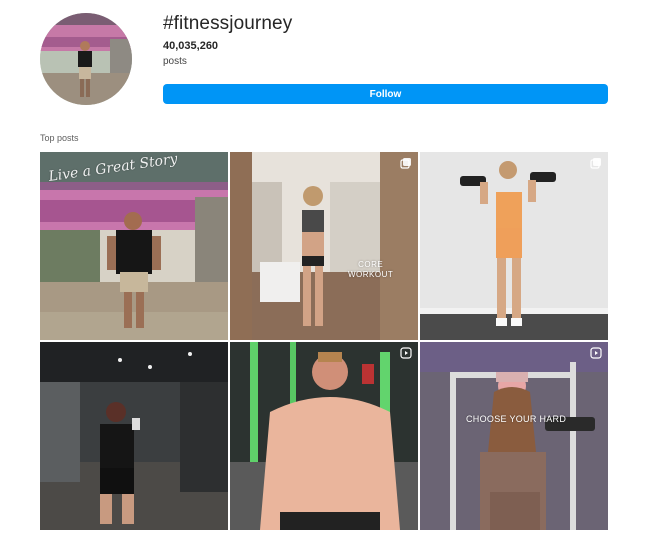 The image size is (650, 534). What do you see at coordinates (371, 274) in the screenshot?
I see `overlay-line-2: WORKOUT` at bounding box center [371, 274].